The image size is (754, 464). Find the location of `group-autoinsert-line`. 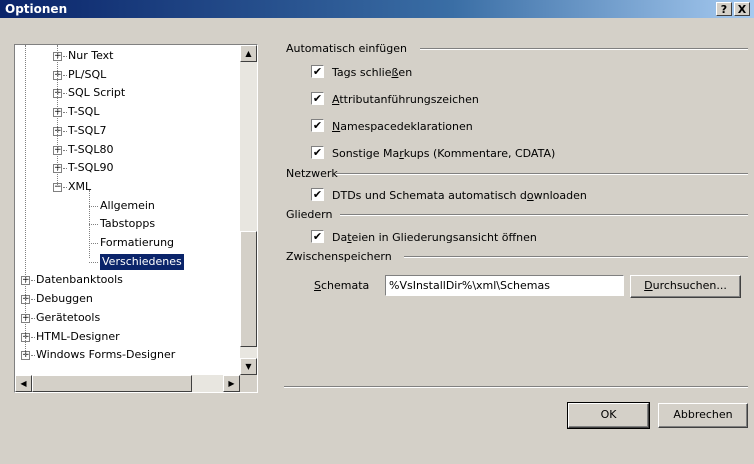

group-autoinsert-line is located at coordinates (584, 49).